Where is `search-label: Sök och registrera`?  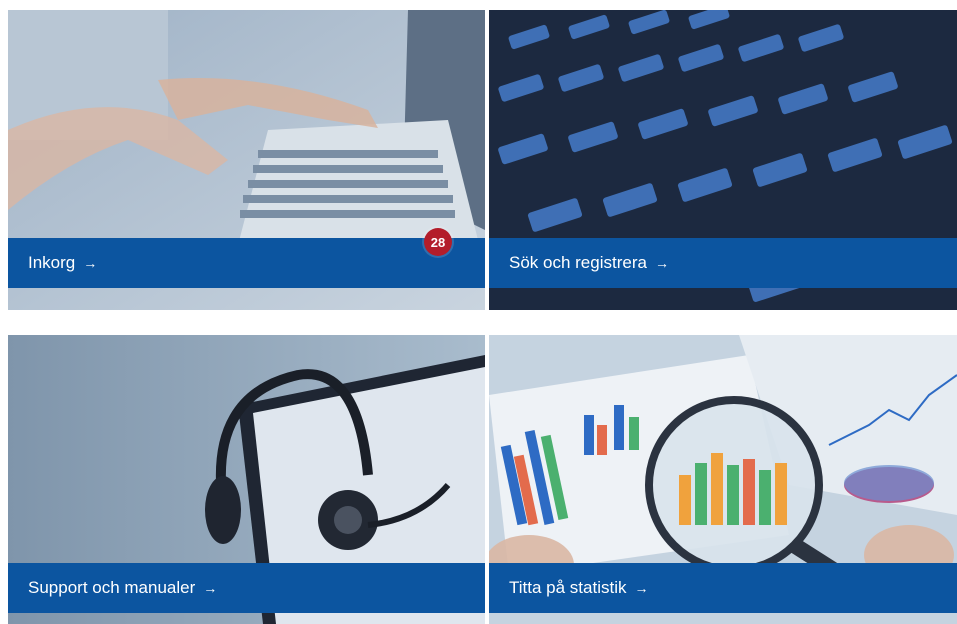
search-label: Sök och registrera is located at coordinates (578, 262).